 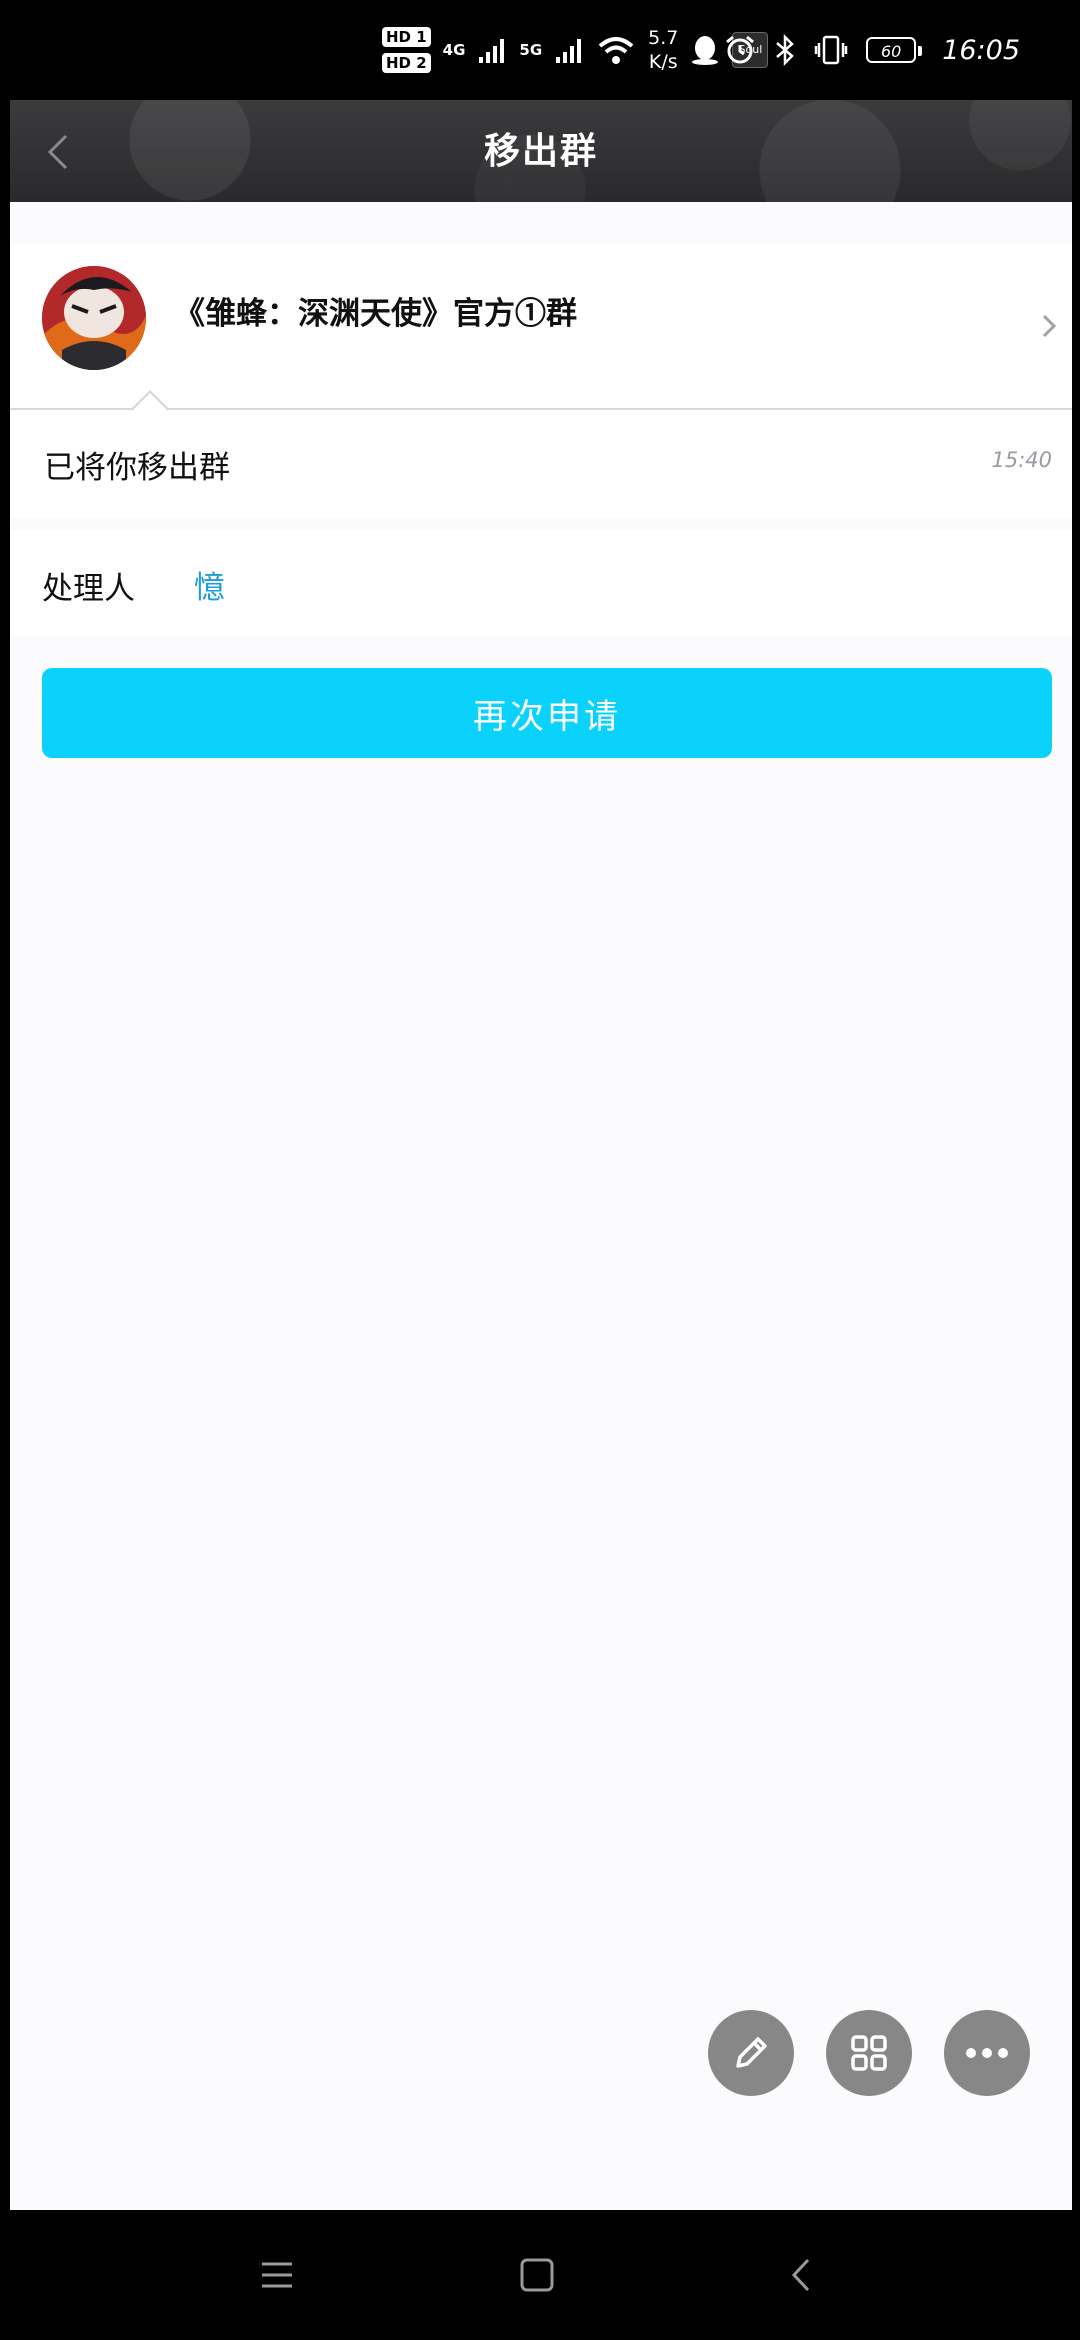 What do you see at coordinates (785, 50) in the screenshot?
I see `bluetooth-icon` at bounding box center [785, 50].